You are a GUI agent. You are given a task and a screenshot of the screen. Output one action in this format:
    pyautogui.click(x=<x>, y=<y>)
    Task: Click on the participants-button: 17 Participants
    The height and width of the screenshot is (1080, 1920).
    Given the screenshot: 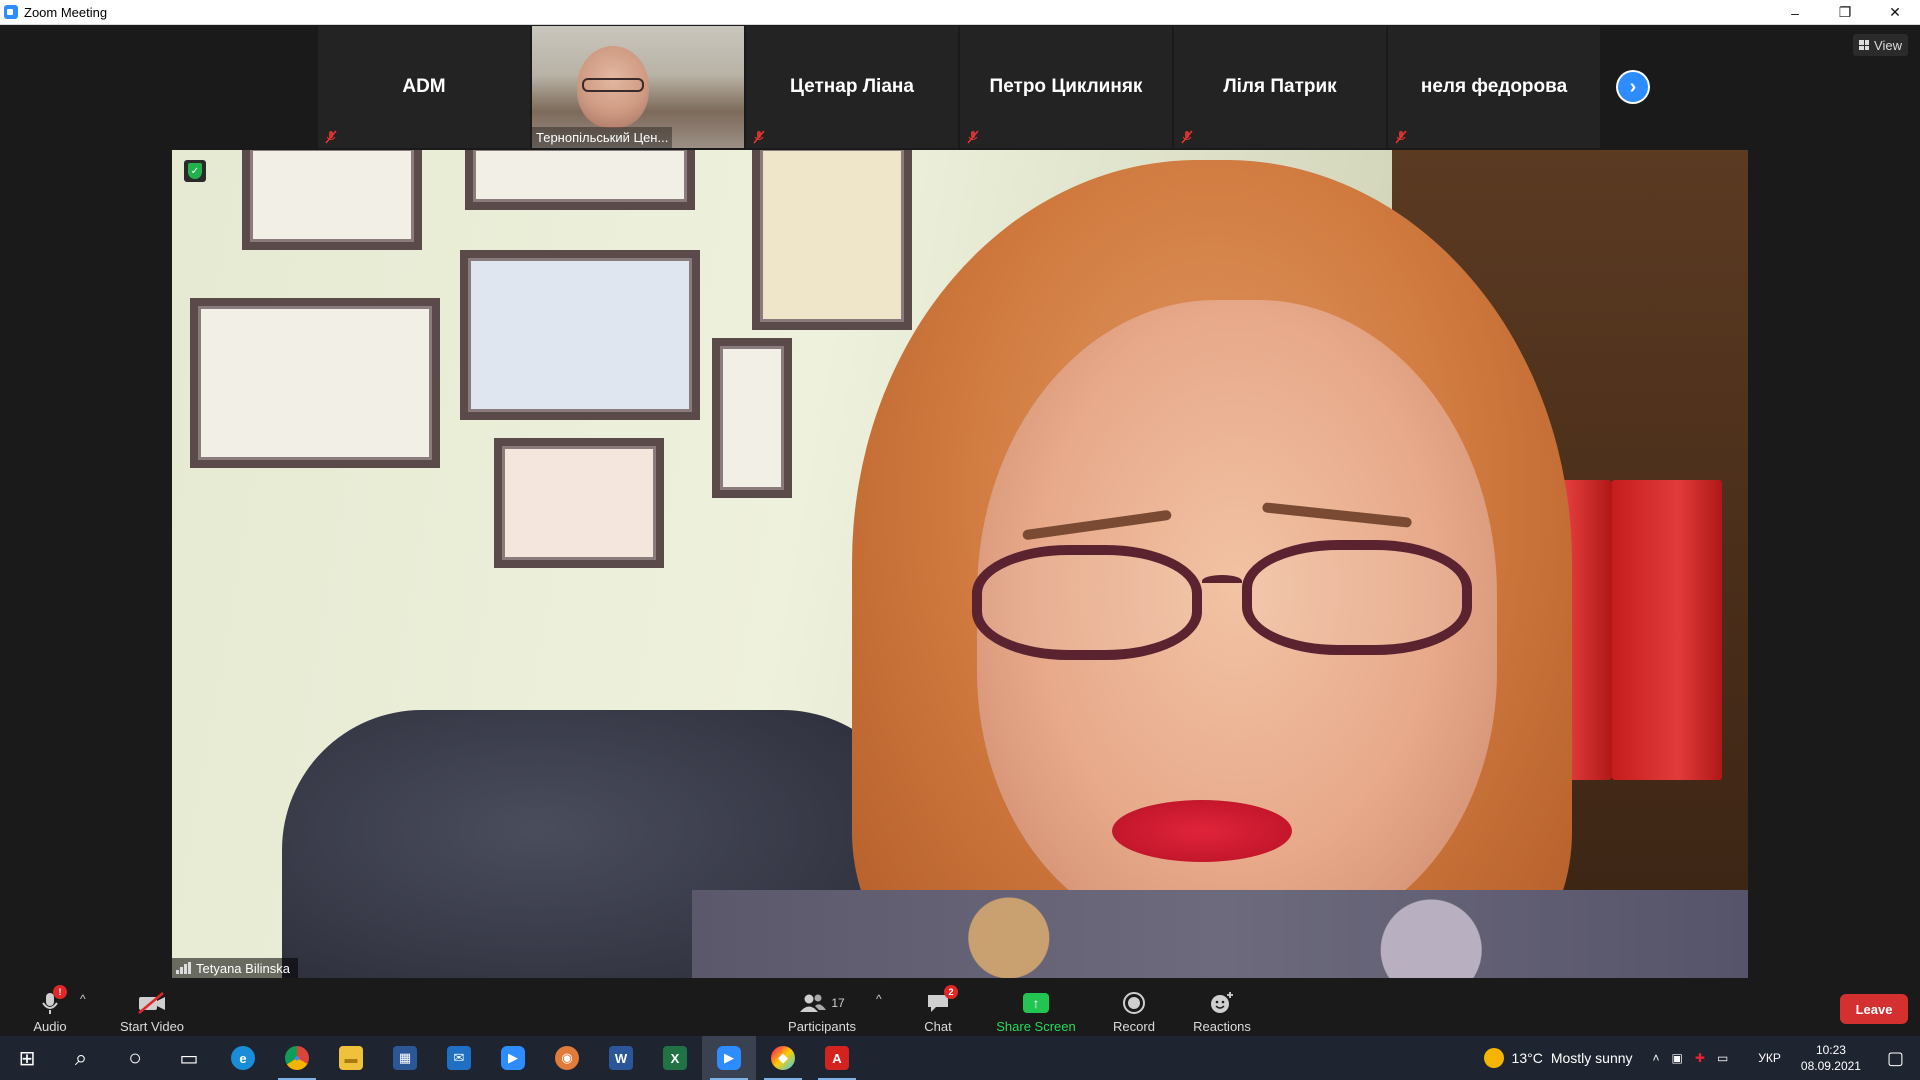 What is the action you would take?
    pyautogui.click(x=822, y=1008)
    